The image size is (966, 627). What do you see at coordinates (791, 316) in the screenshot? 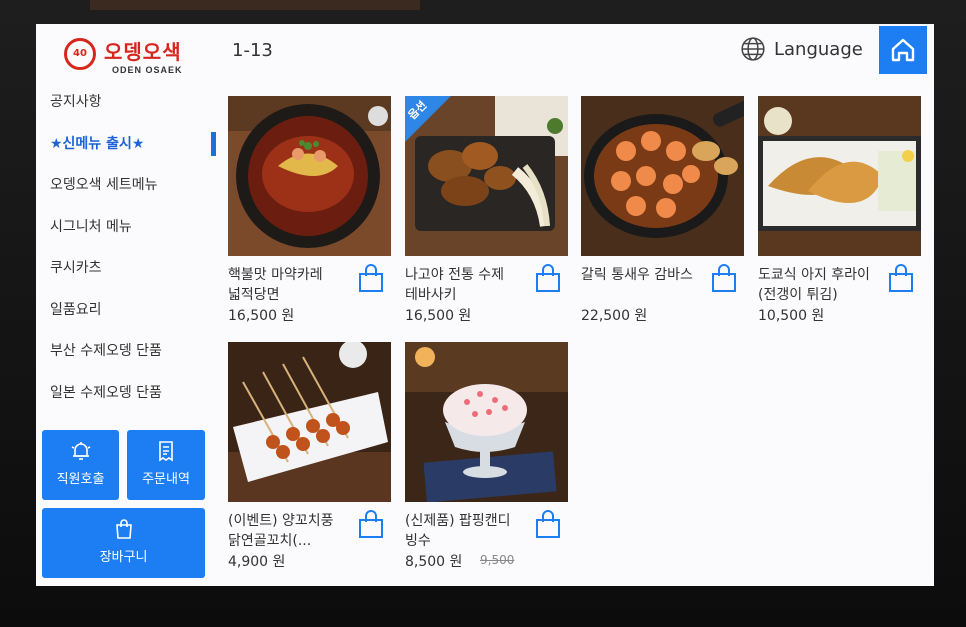
I see `menu-item-price: 10,500 원` at bounding box center [791, 316].